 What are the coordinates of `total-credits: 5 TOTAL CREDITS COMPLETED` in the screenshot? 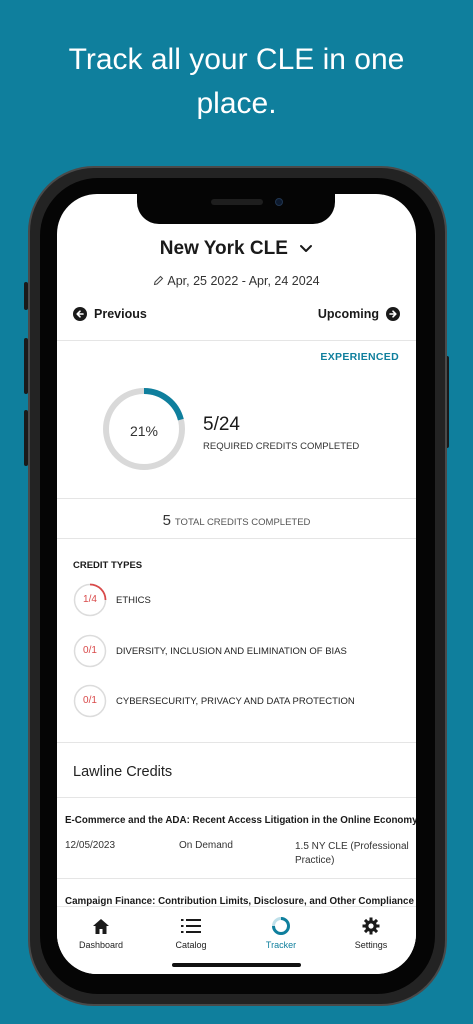 It's located at (236, 521).